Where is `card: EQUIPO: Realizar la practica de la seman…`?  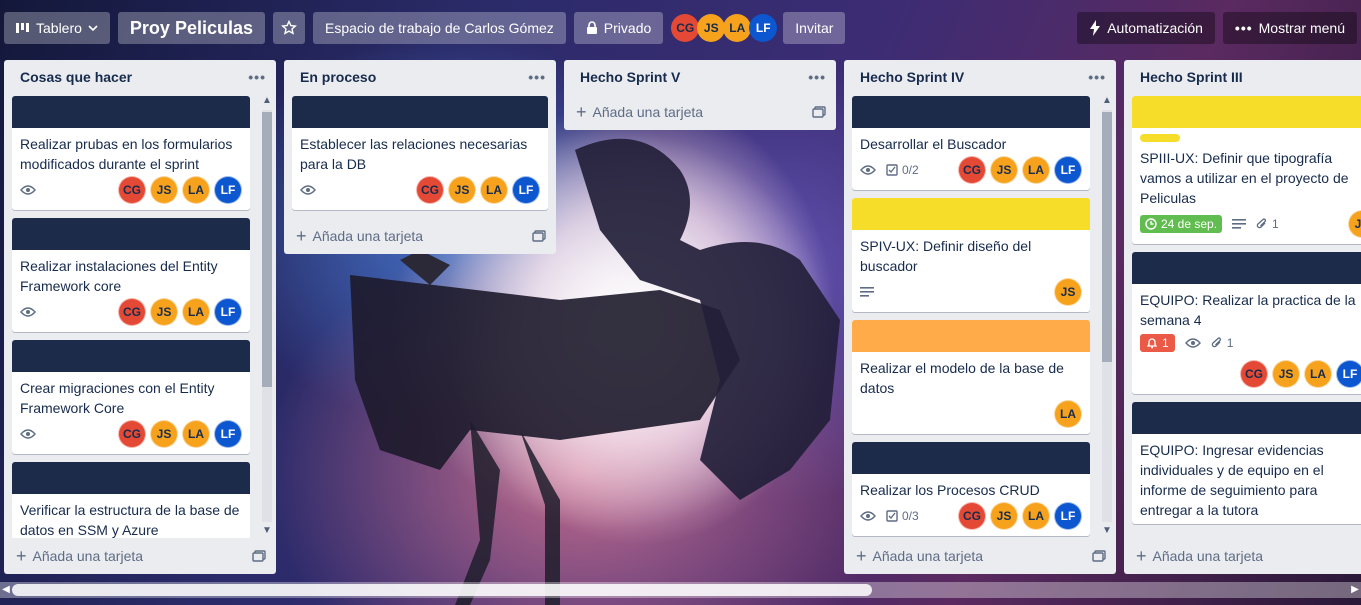
card: EQUIPO: Realizar la practica de la seman… is located at coordinates (1246, 323).